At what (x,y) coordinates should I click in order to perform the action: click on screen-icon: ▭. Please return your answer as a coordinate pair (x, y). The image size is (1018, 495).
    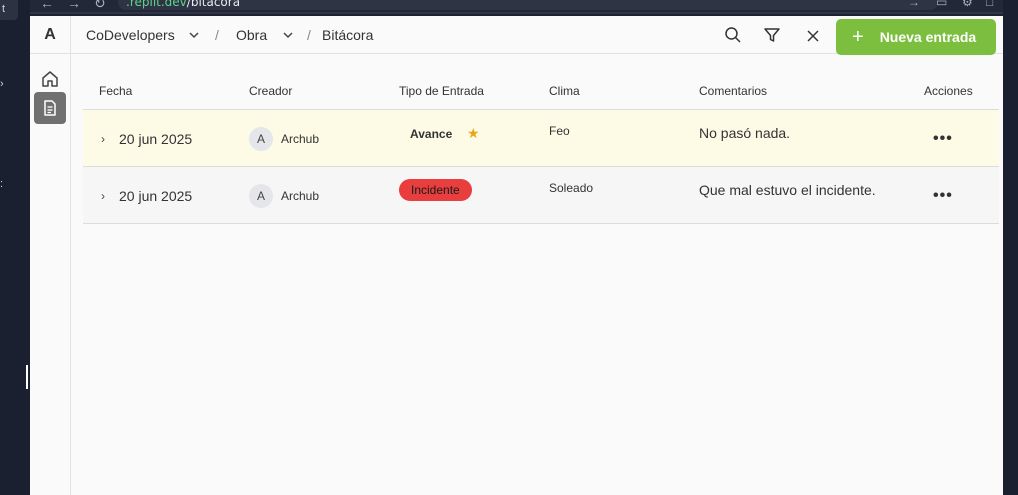
    Looking at the image, I should click on (941, 4).